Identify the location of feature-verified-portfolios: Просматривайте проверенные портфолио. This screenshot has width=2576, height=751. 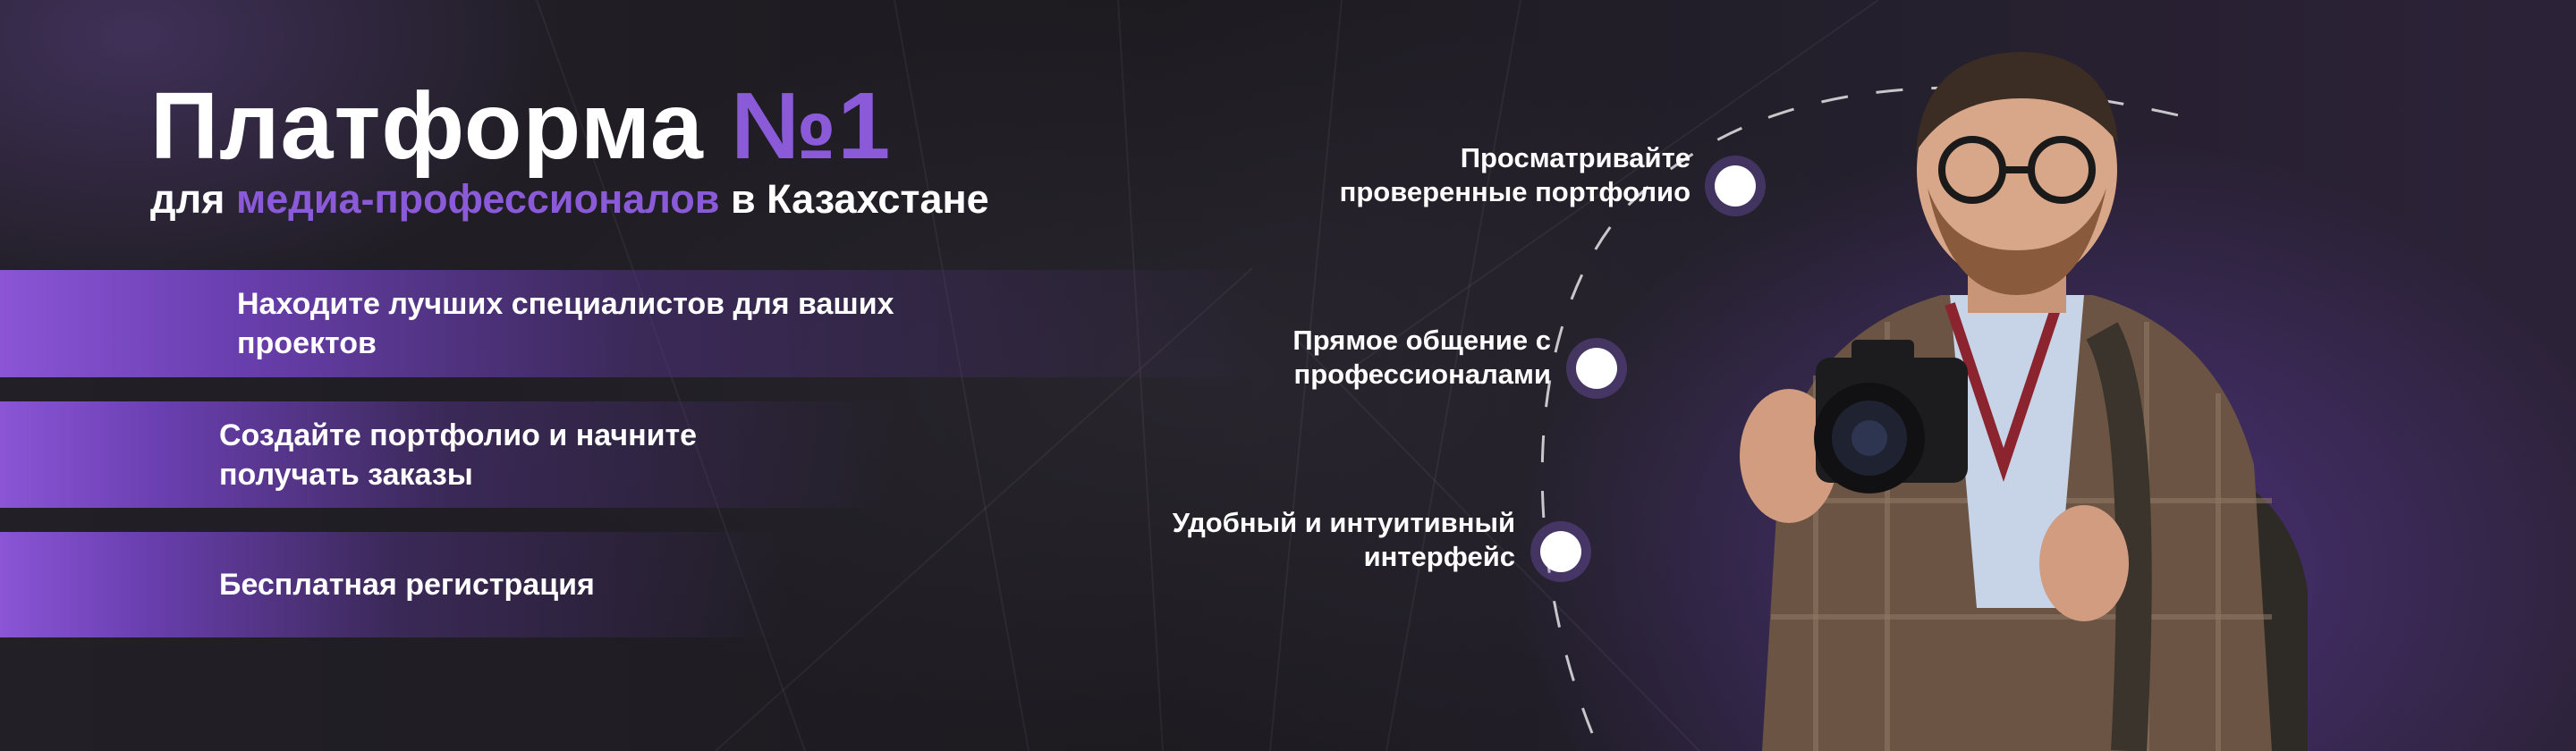
(1514, 174).